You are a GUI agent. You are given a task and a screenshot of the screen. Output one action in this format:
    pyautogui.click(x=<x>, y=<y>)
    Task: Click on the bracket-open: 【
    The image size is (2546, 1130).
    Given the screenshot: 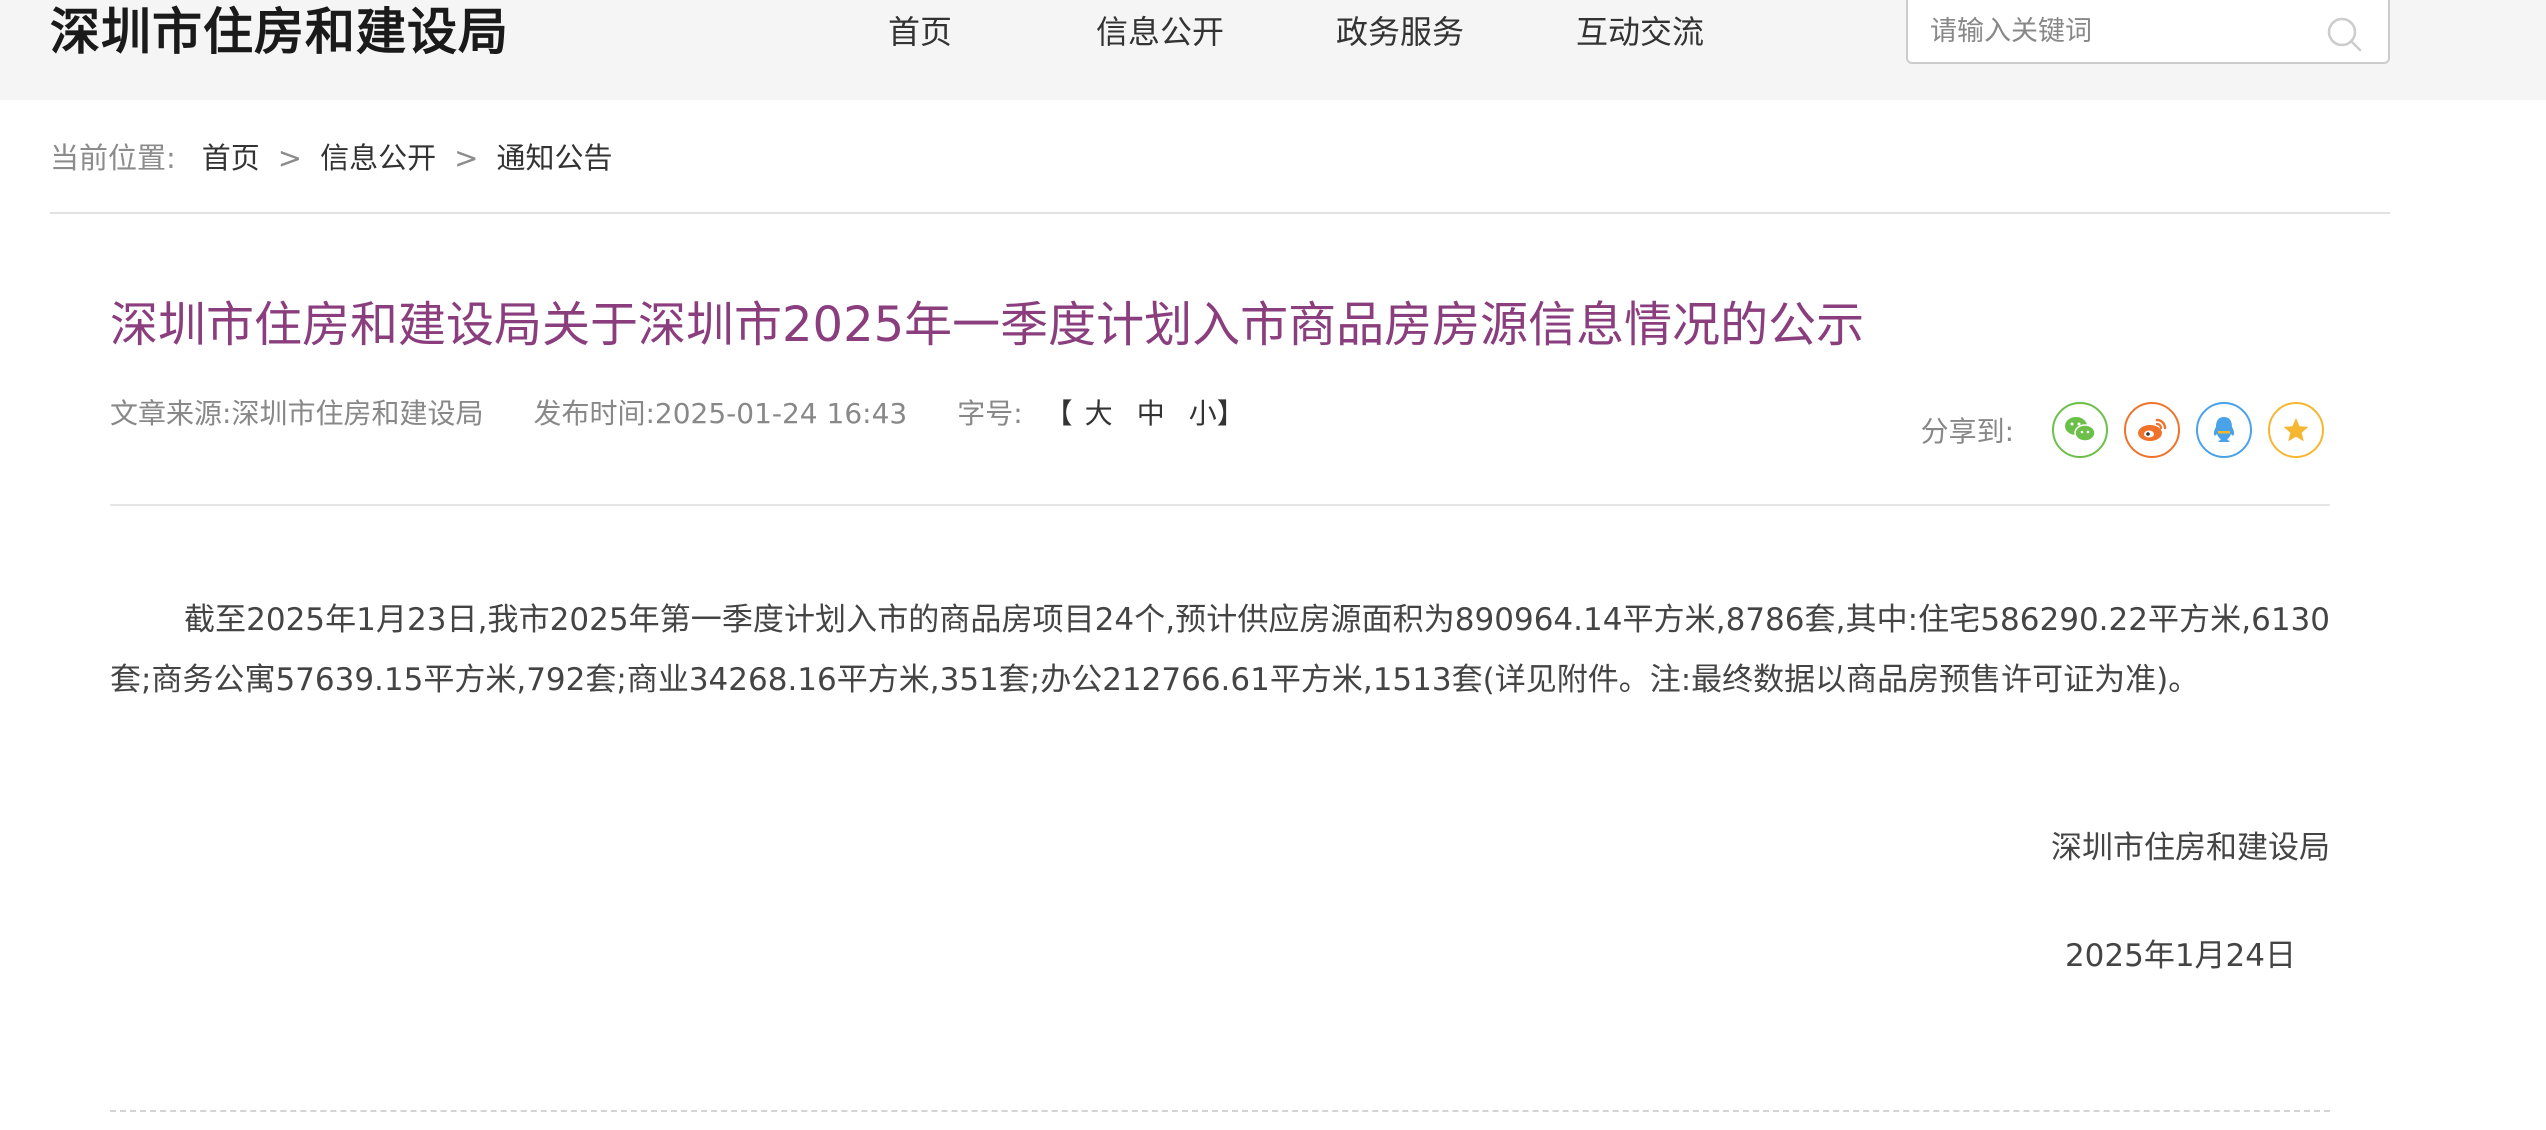 What is the action you would take?
    pyautogui.click(x=1058, y=413)
    